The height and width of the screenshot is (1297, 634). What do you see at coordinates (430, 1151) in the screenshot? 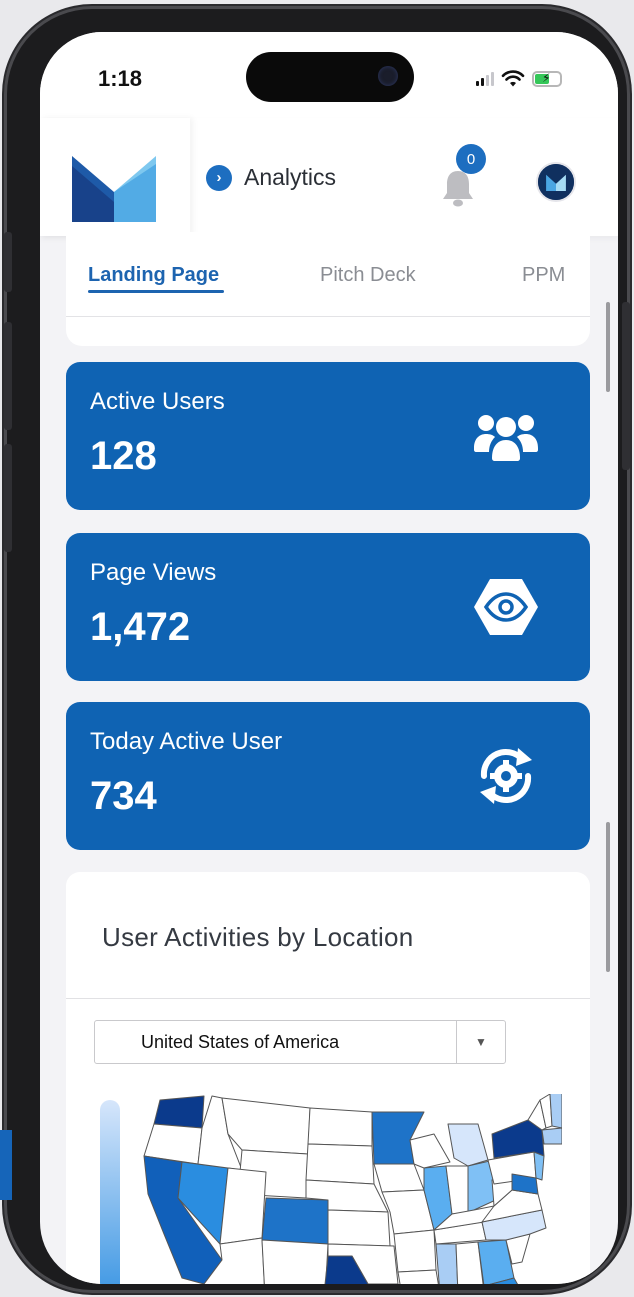
I see `state-wisconsin` at bounding box center [430, 1151].